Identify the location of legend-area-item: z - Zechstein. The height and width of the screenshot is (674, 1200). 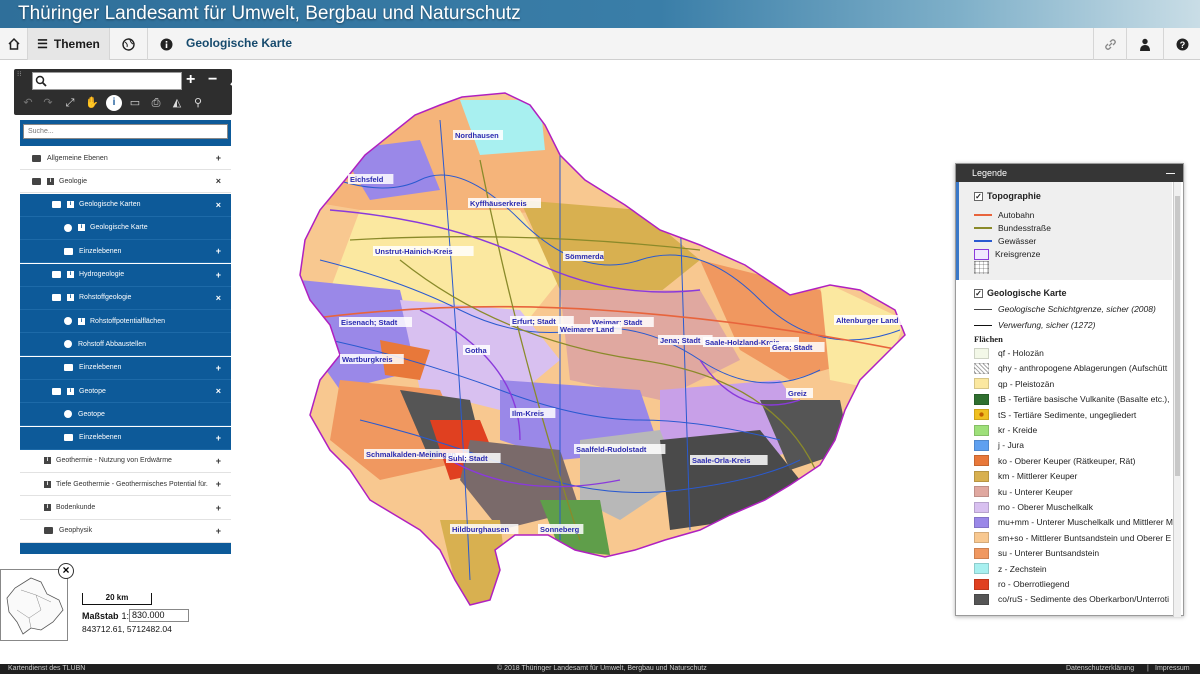
(1010, 569).